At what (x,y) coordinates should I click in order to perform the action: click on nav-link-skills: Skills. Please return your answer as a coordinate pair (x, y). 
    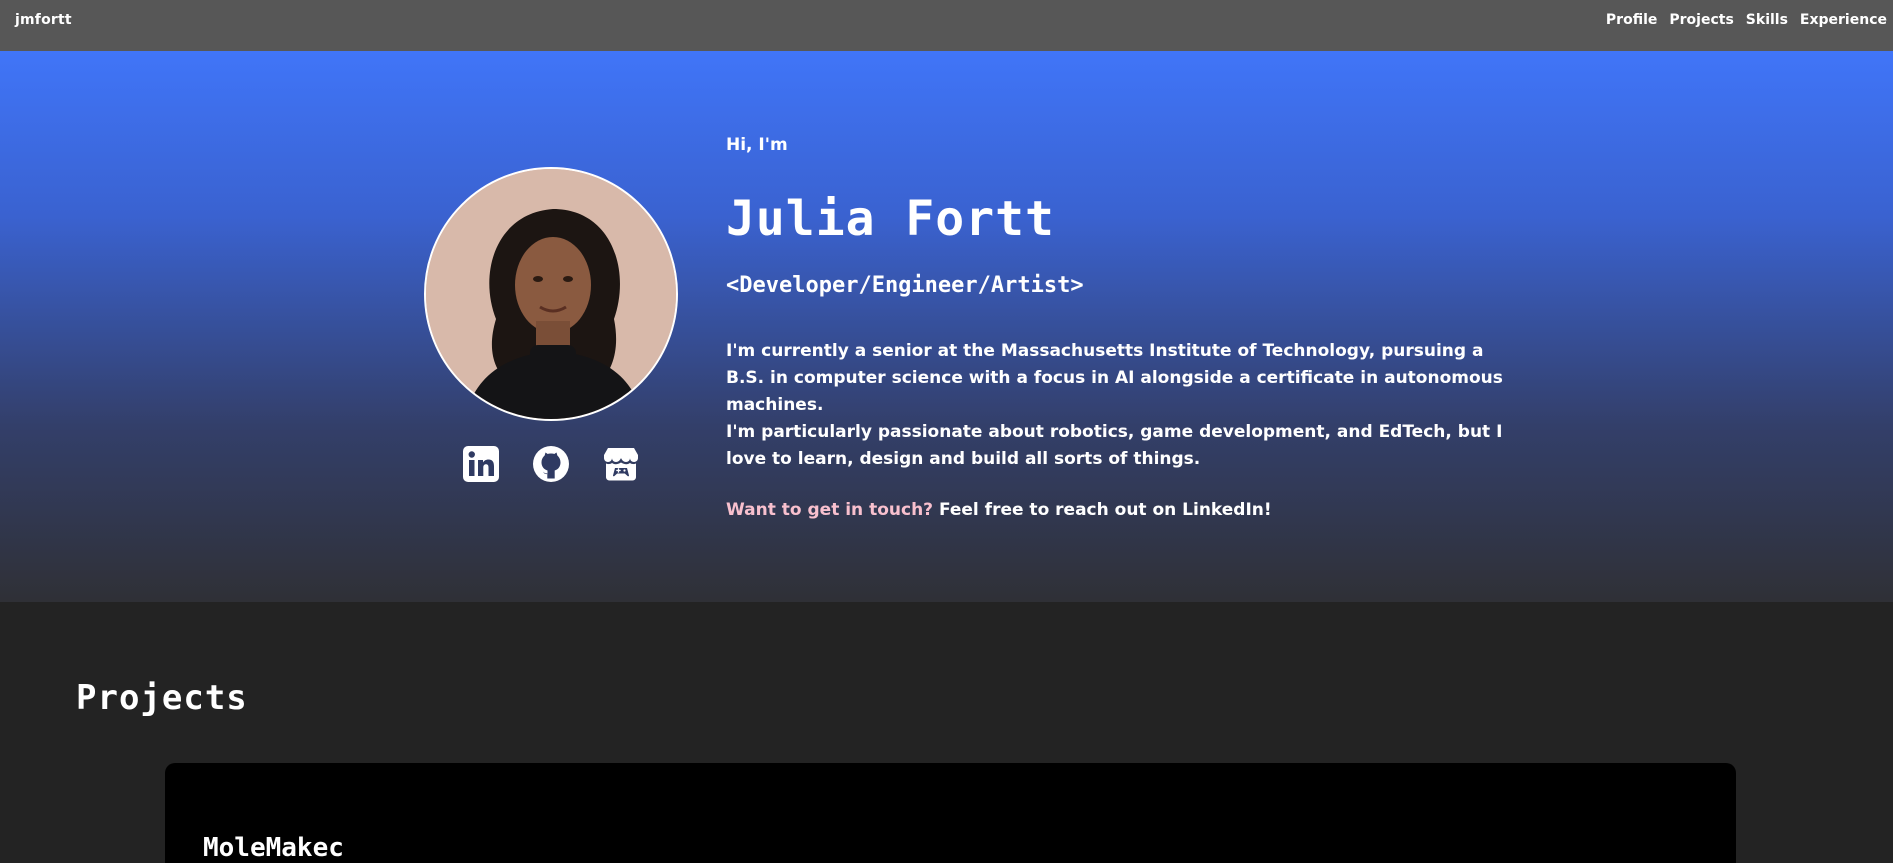
    Looking at the image, I should click on (1767, 20).